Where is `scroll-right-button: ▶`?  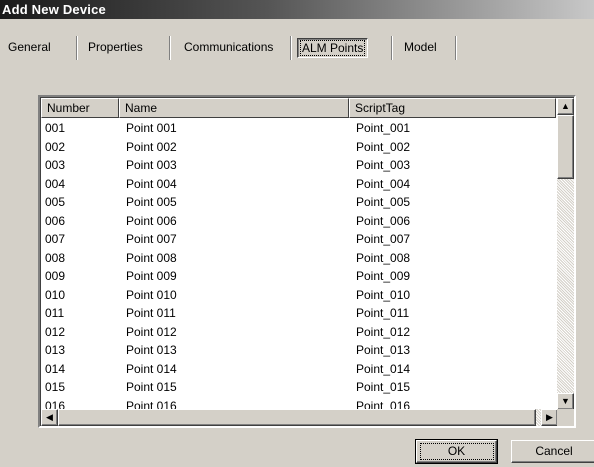
scroll-right-button: ▶ is located at coordinates (549, 417).